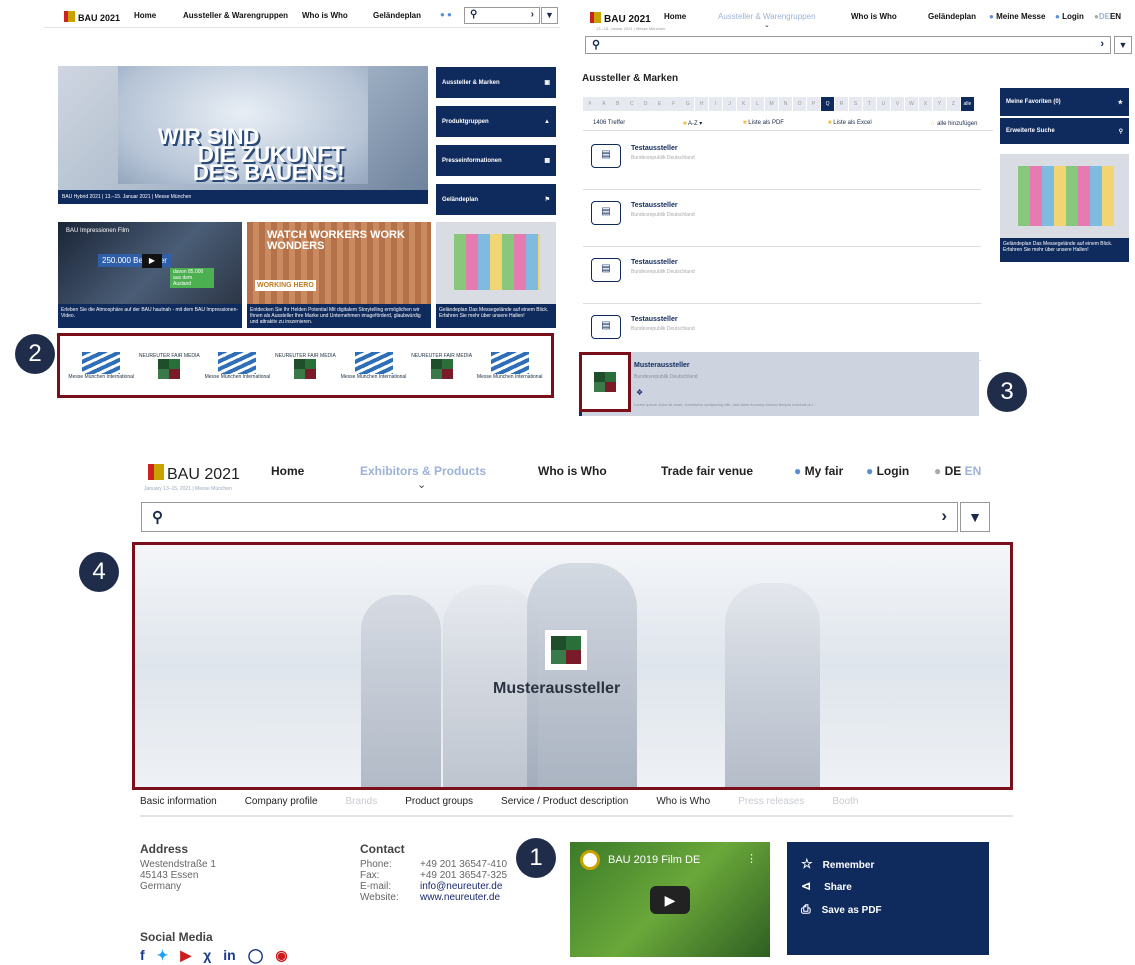  What do you see at coordinates (953, 123) in the screenshot?
I see `add-all: ☆ alle hinzufügen` at bounding box center [953, 123].